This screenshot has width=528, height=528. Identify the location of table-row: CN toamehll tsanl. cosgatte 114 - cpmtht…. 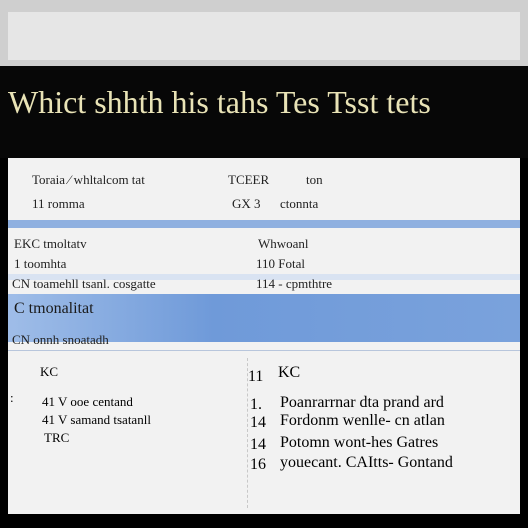
(264, 285).